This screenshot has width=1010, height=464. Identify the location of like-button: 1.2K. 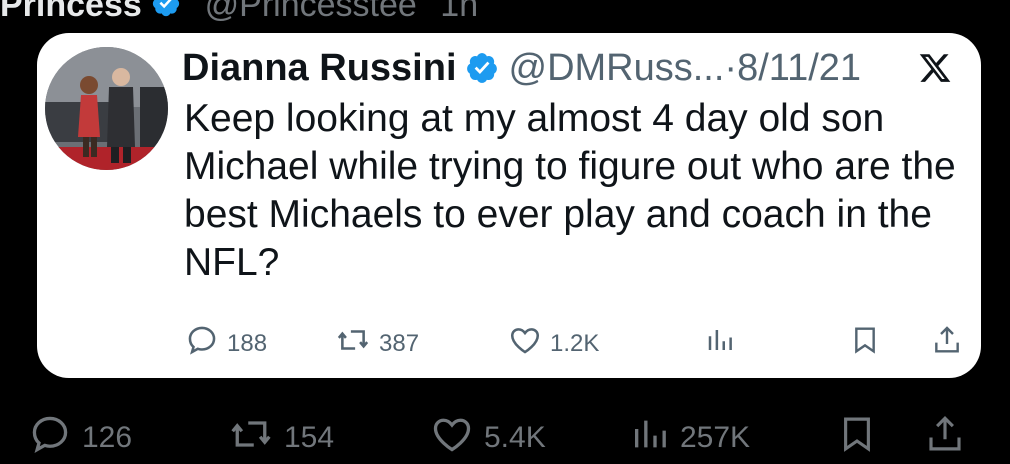
(553, 343).